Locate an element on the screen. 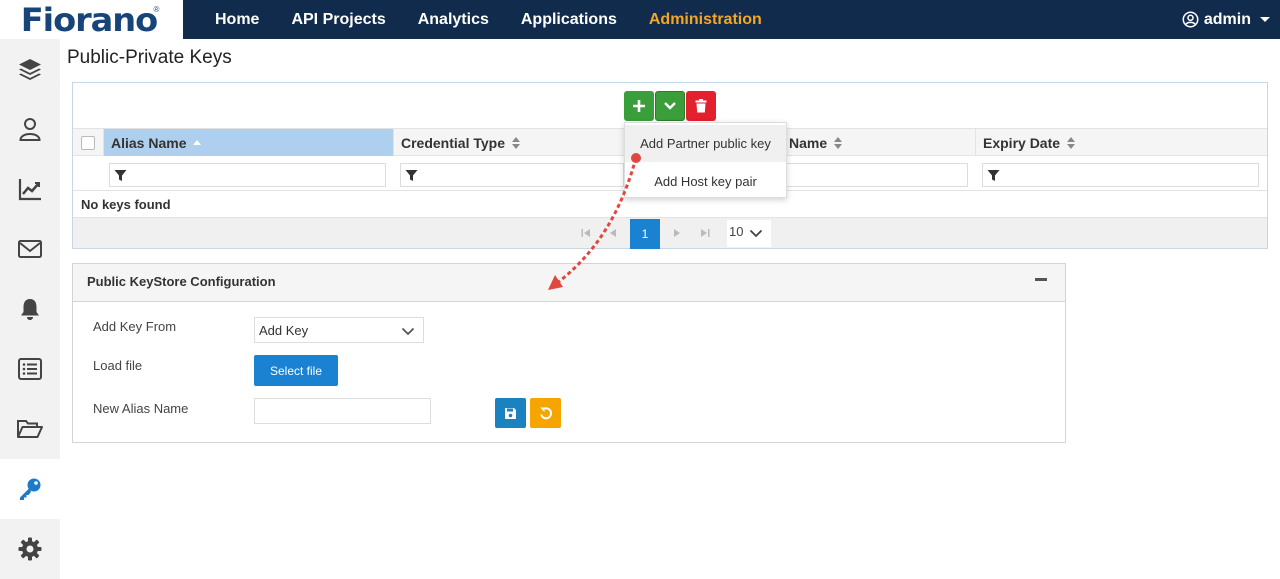  empty-grid-message: No keys found is located at coordinates (126, 204).